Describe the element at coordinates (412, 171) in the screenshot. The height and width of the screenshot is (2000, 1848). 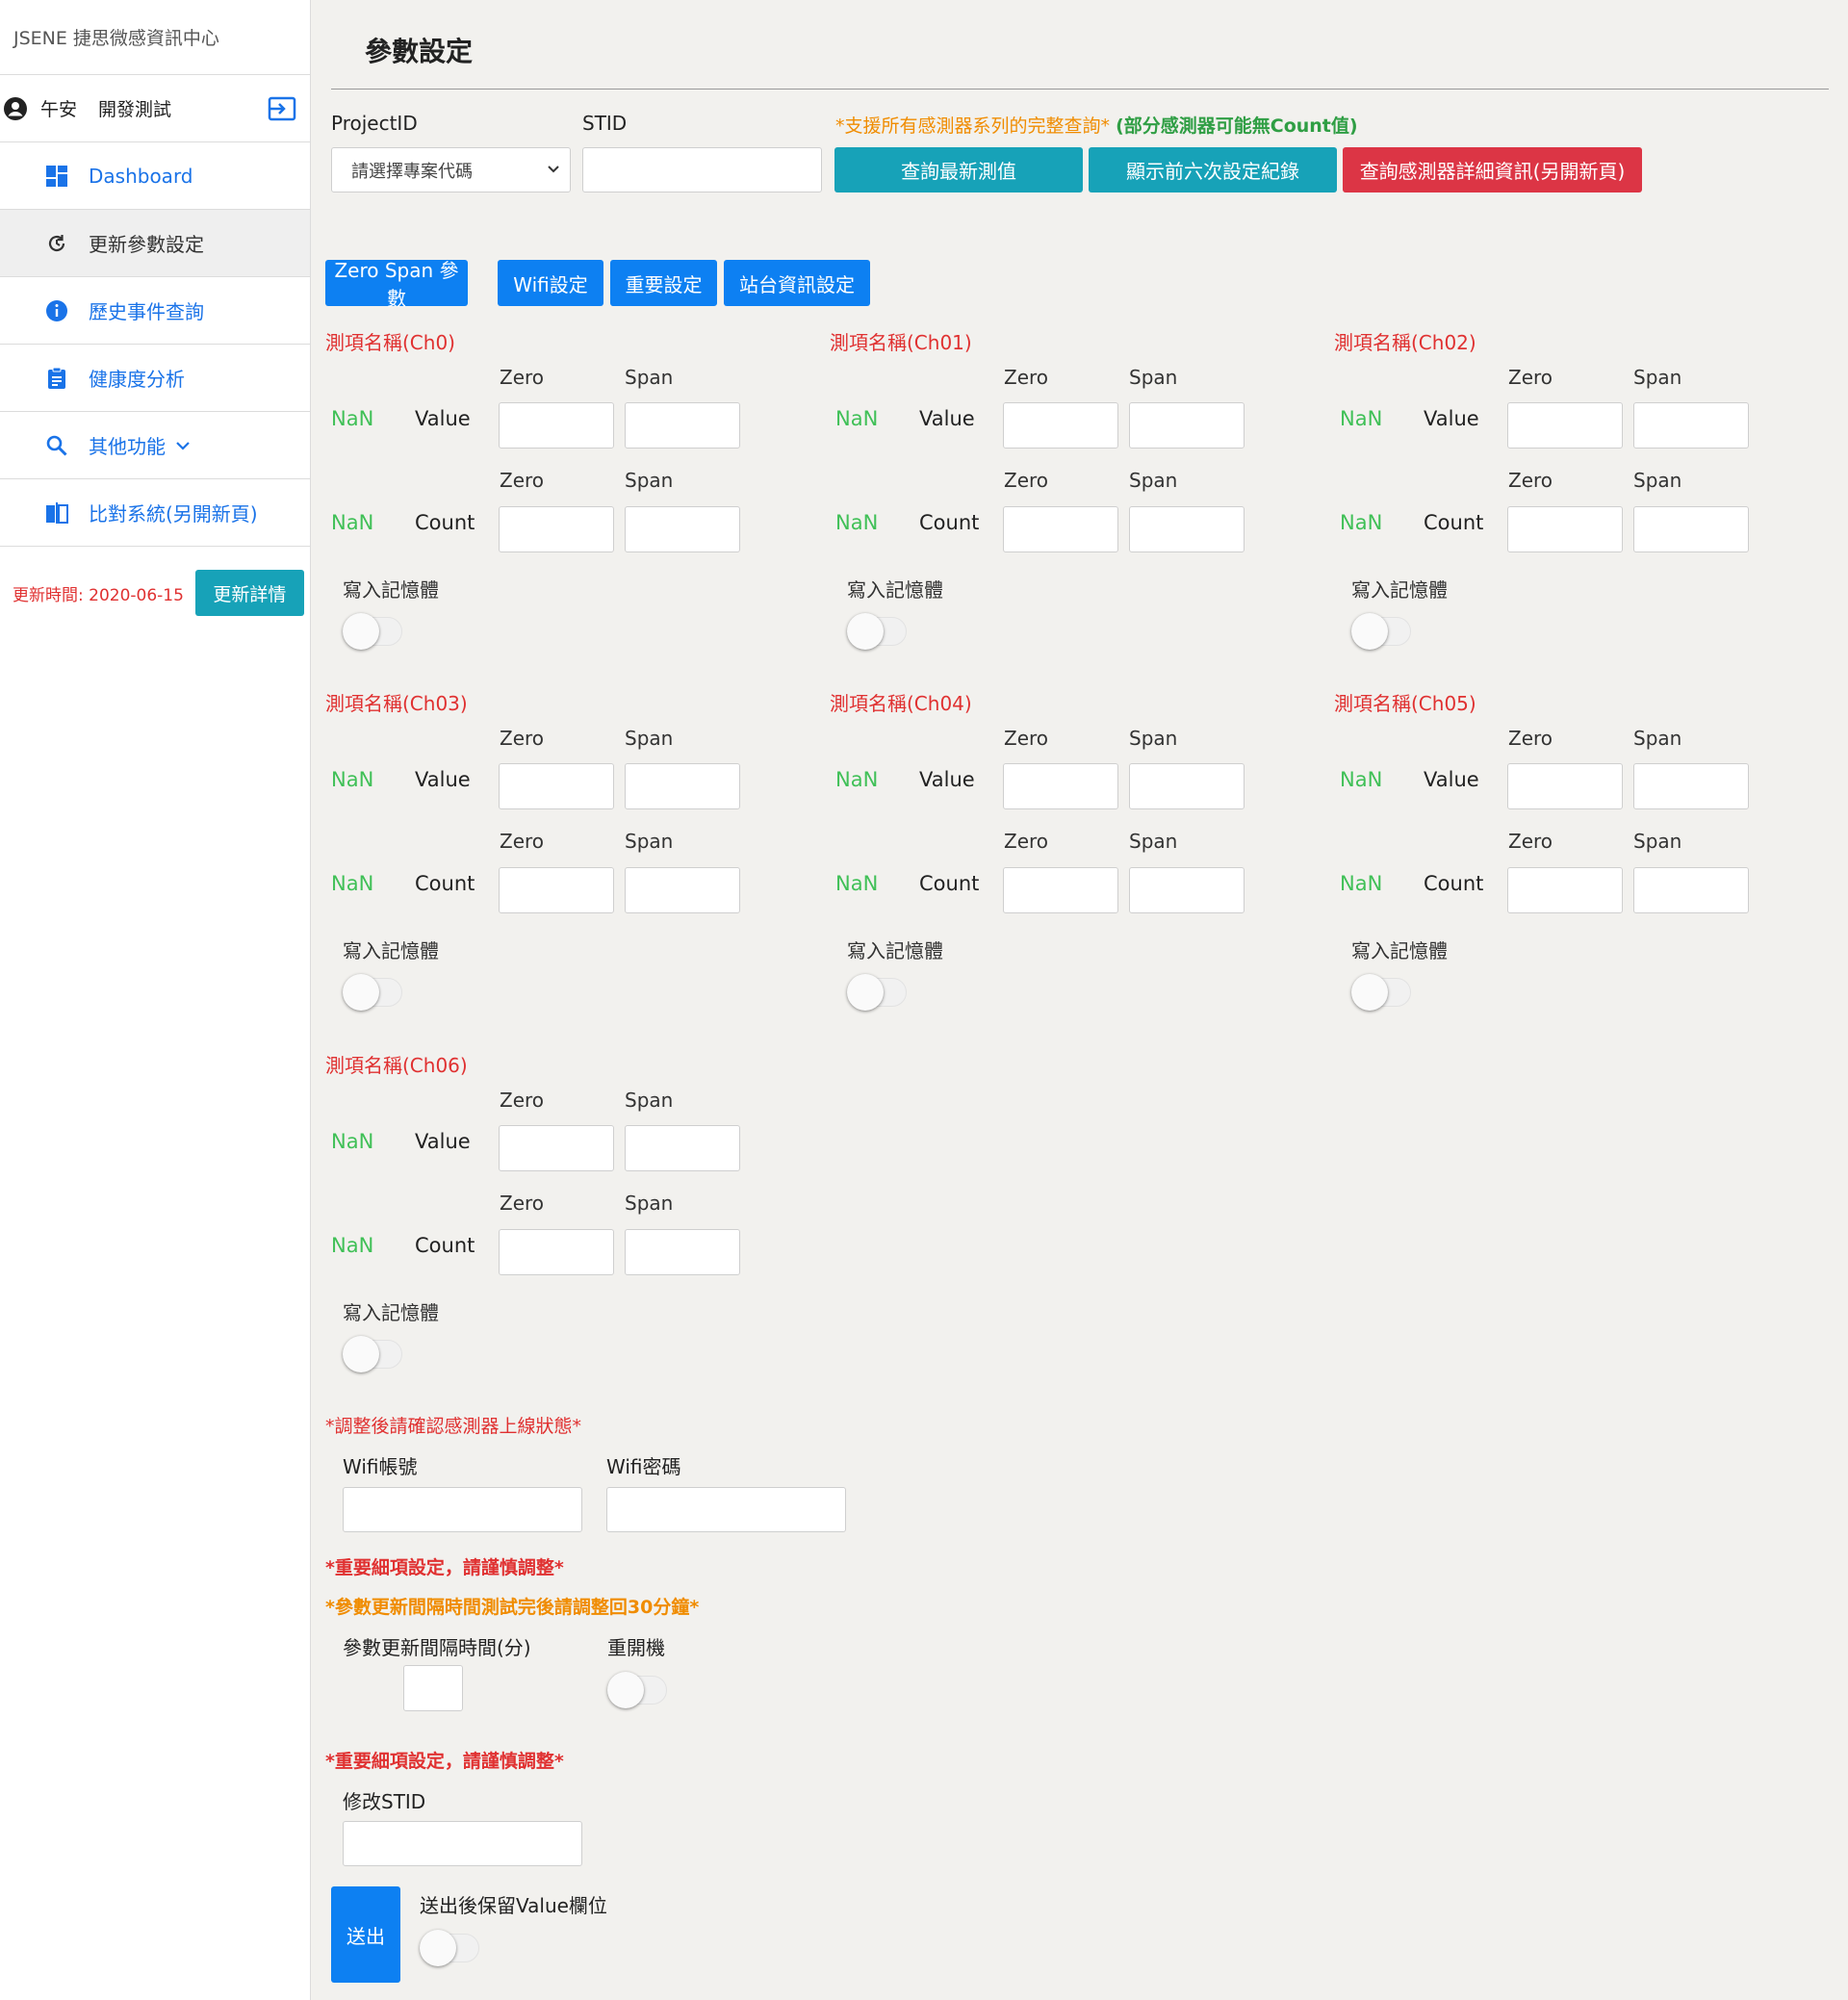
I see `project-select-value: 請選擇專案代碼` at that location.